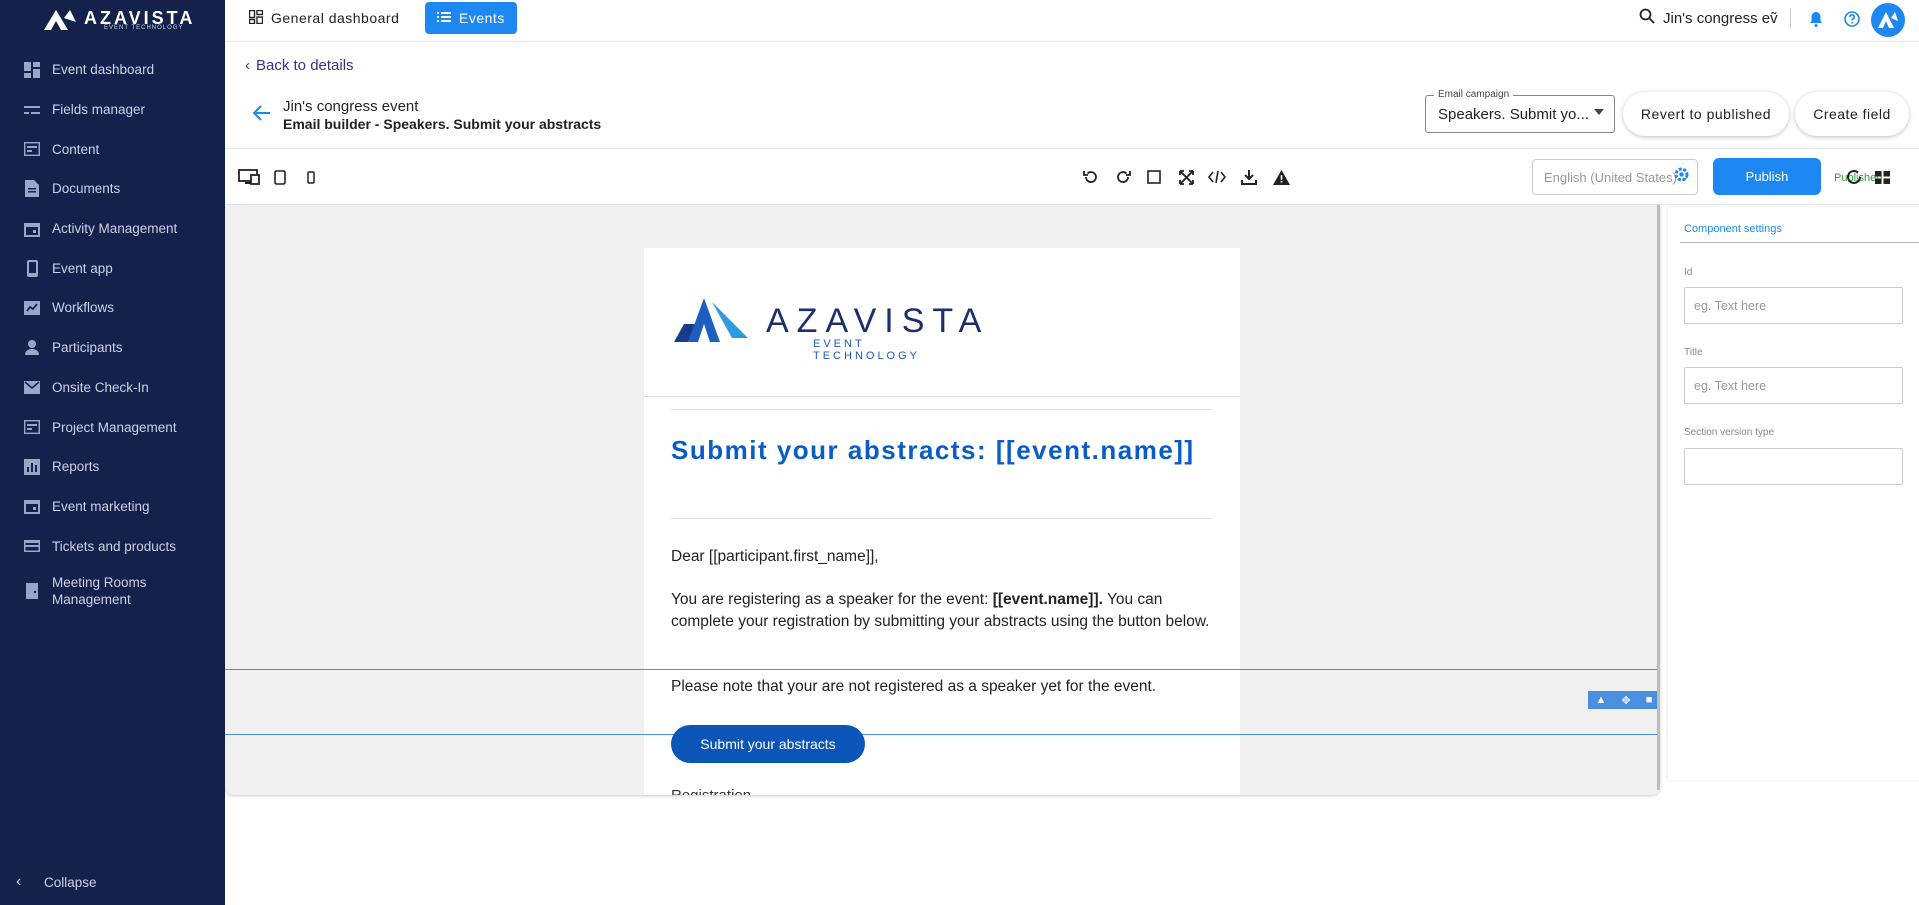 This screenshot has width=1919, height=905. I want to click on email-logo: AZAVISTA EVENT TECHNOLOGY, so click(827, 330).